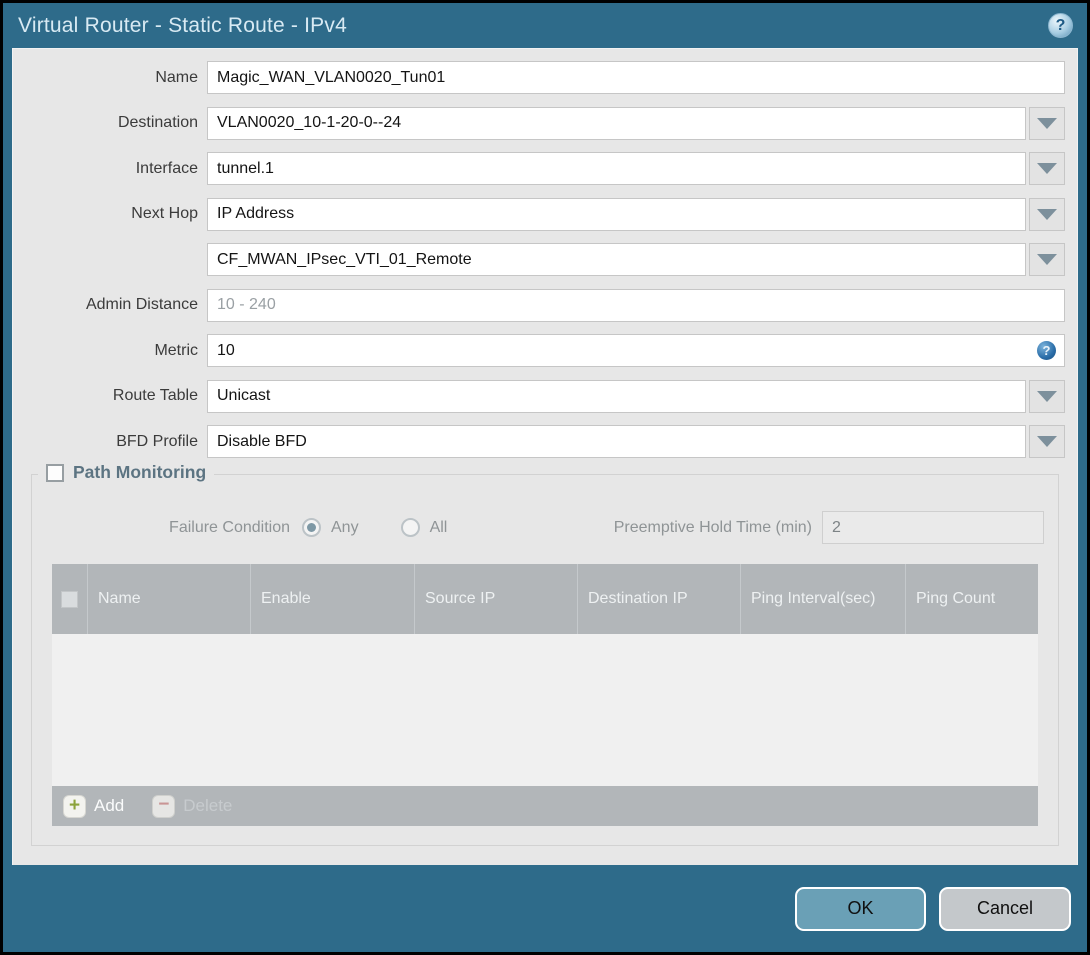  I want to click on next-hop-address-dropdown-button, so click(1047, 259).